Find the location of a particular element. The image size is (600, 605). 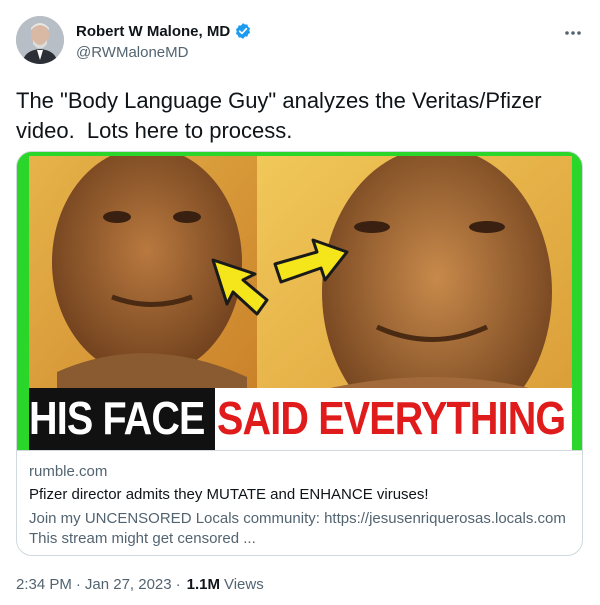

author-handle: @RWMaloneMD is located at coordinates (132, 52).